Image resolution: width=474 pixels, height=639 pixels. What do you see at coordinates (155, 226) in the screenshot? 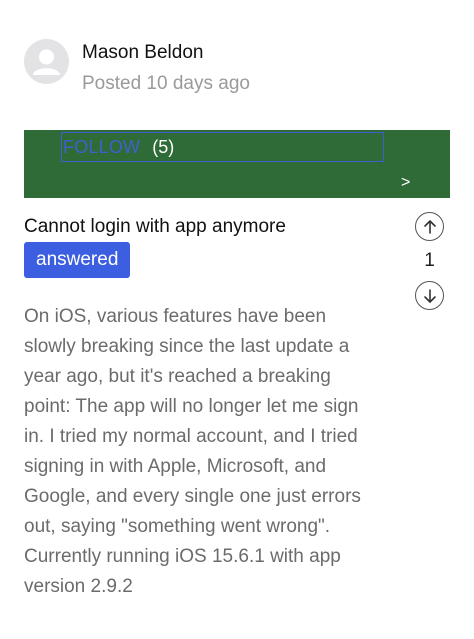
I see `question-title: Cannot login with app anymore` at bounding box center [155, 226].